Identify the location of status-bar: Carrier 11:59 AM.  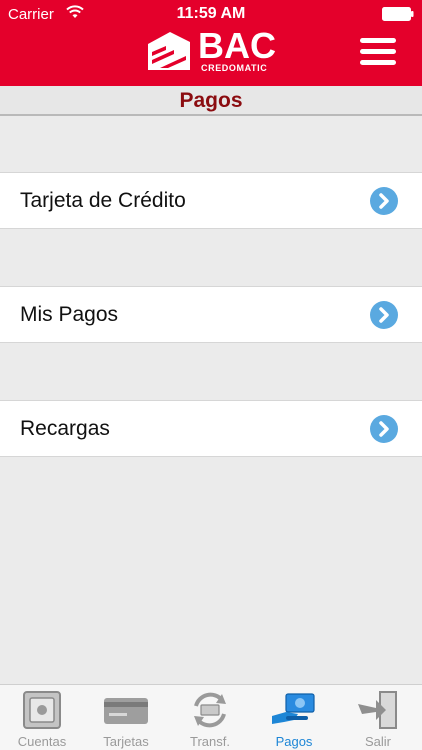
(211, 14).